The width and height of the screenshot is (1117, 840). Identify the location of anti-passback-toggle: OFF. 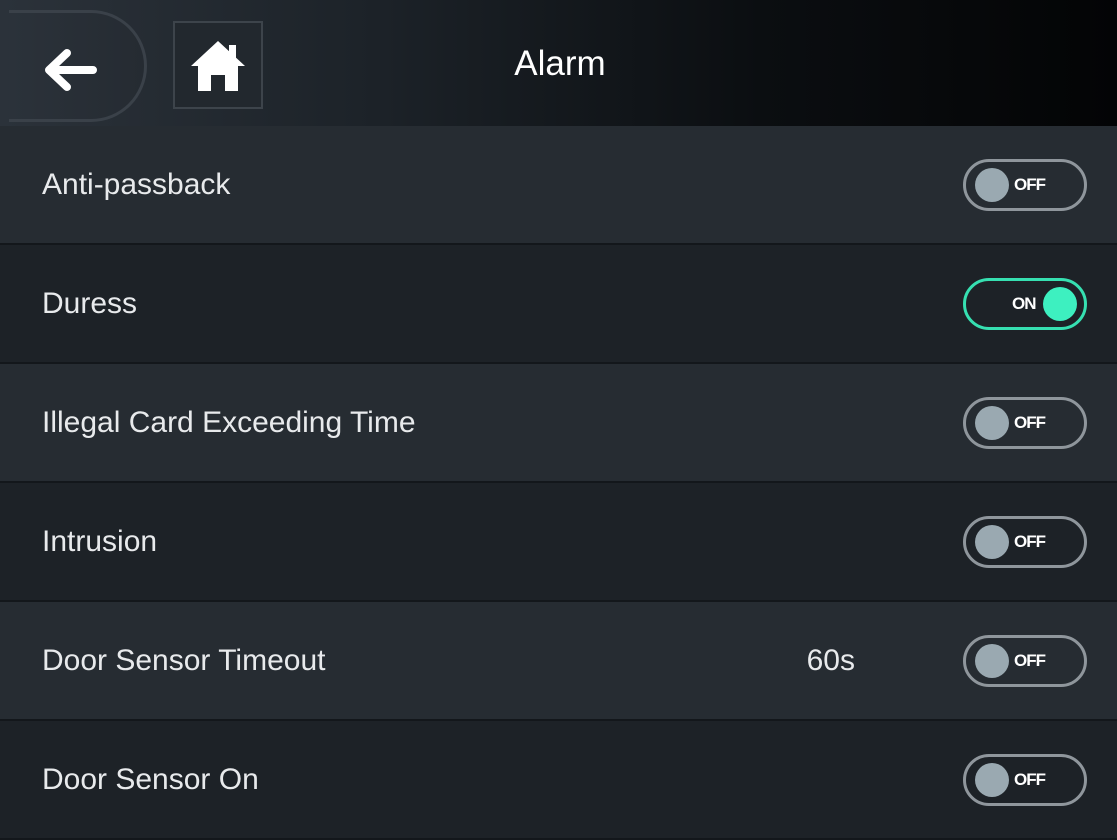
(1025, 184).